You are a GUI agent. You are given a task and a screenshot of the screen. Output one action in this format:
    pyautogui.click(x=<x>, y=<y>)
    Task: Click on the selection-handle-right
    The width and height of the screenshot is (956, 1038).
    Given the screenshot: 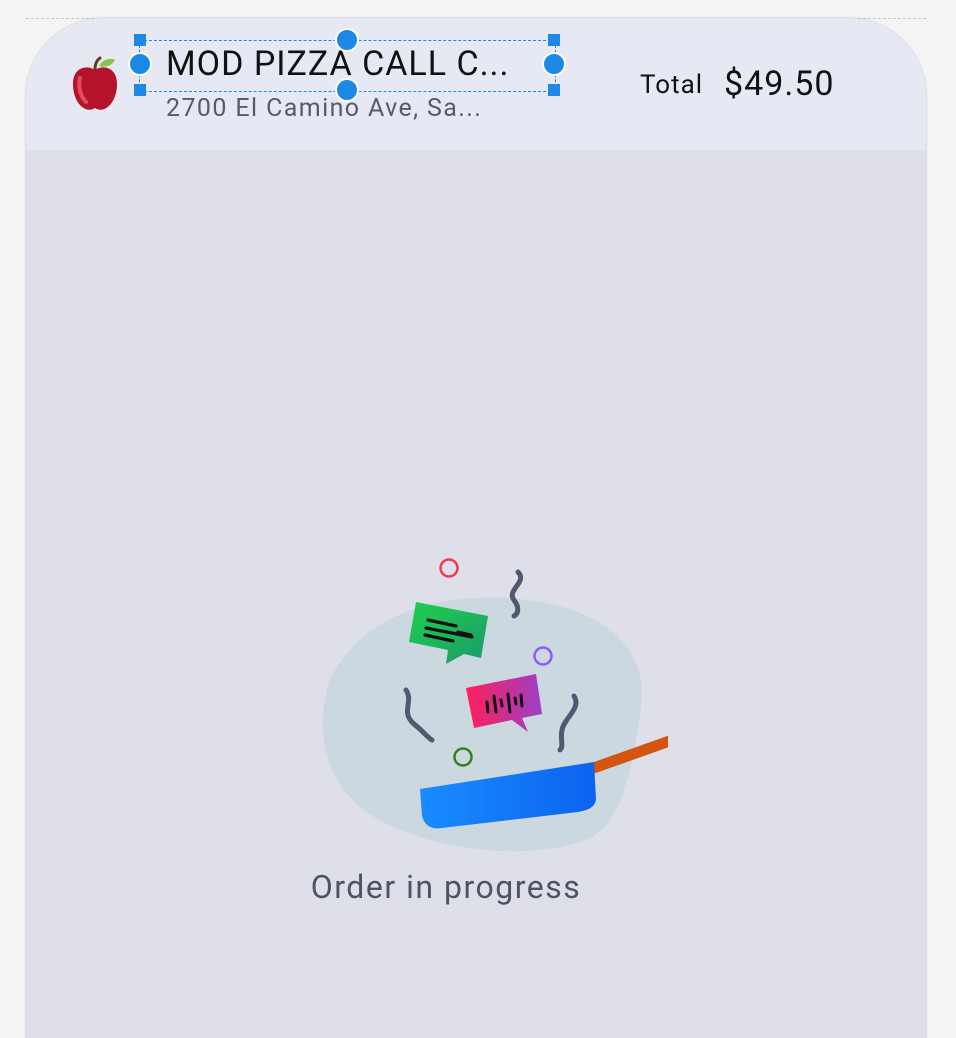 What is the action you would take?
    pyautogui.click(x=554, y=64)
    